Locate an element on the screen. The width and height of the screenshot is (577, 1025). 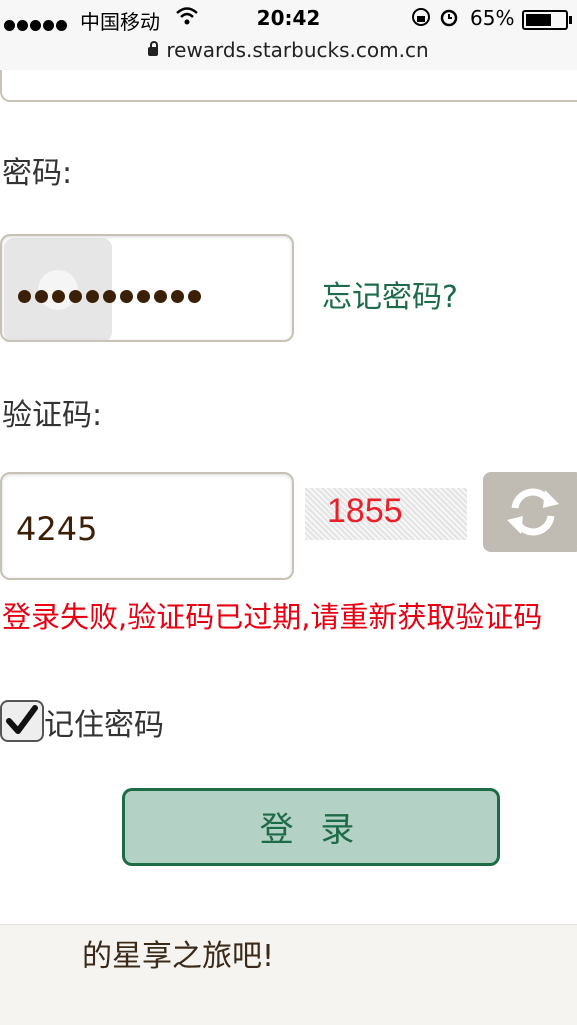
rotation-lock-icon is located at coordinates (421, 17).